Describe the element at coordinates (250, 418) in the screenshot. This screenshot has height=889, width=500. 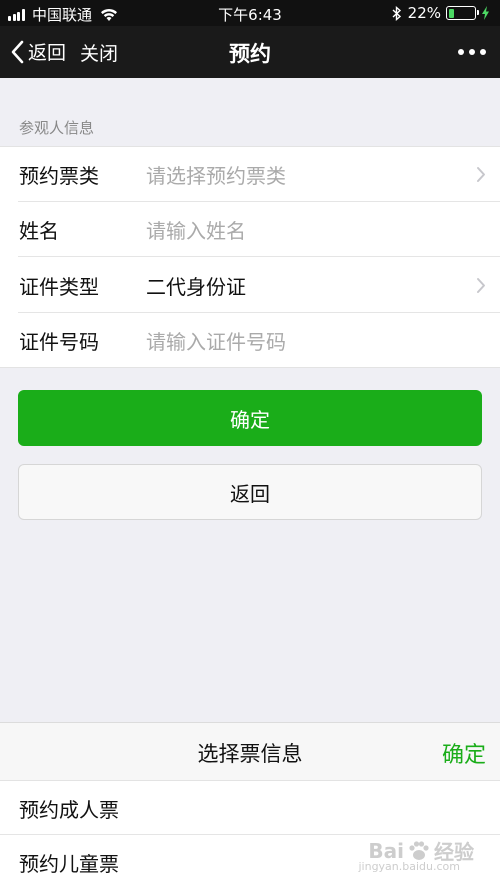
I see `confirm-button: 确定` at that location.